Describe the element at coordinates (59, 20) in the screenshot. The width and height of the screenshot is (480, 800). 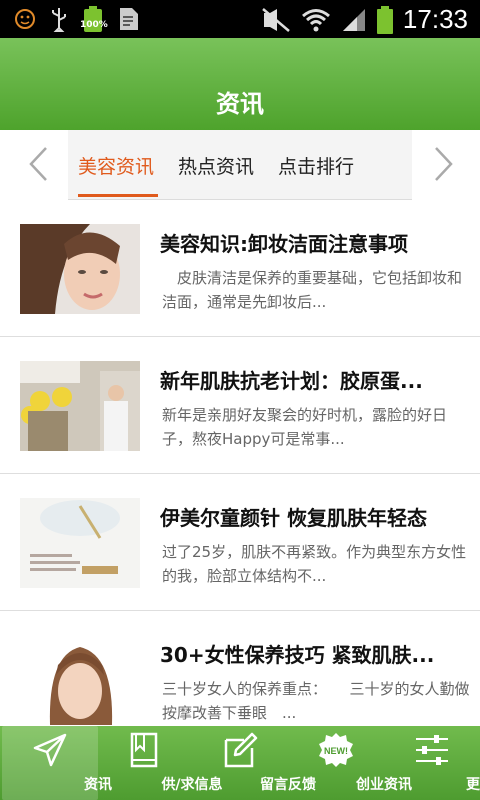
I see `usb-icon` at that location.